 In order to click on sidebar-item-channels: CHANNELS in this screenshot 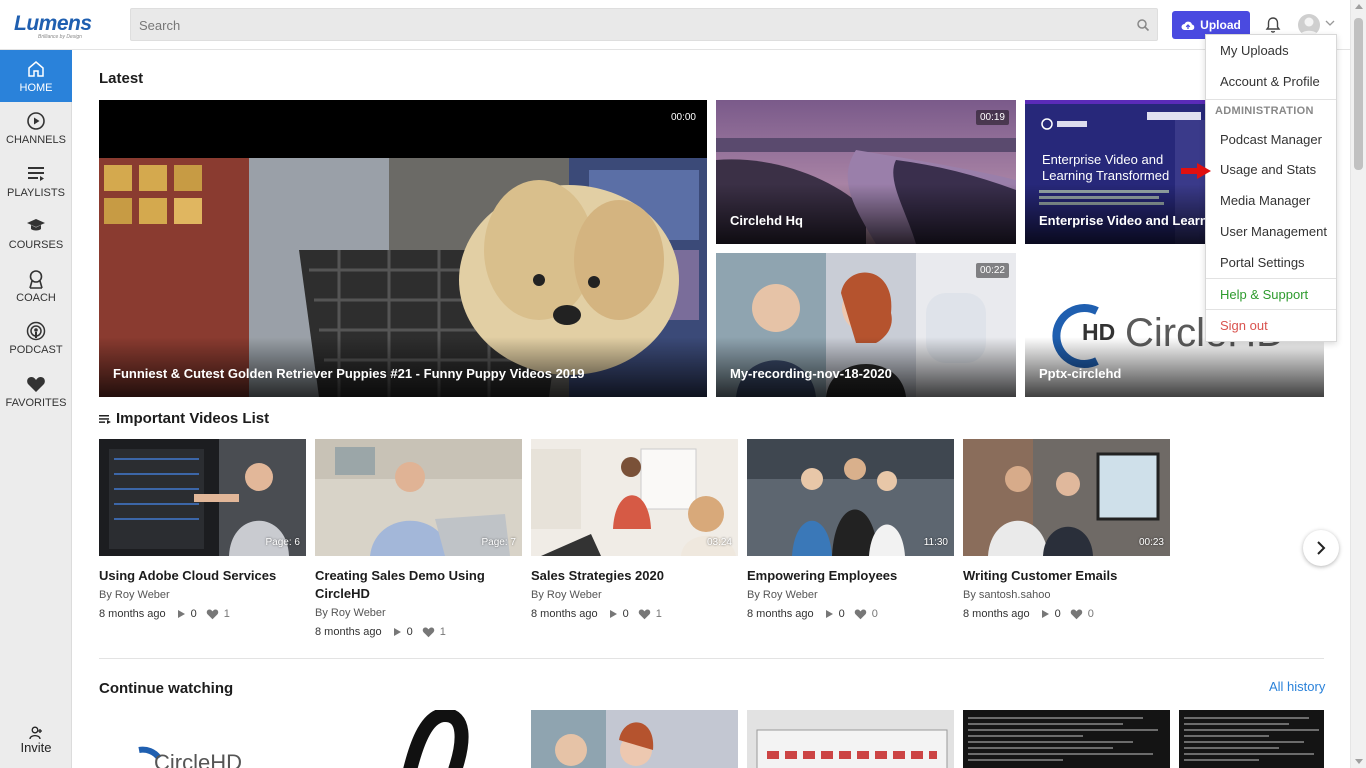, I will do `click(36, 128)`.